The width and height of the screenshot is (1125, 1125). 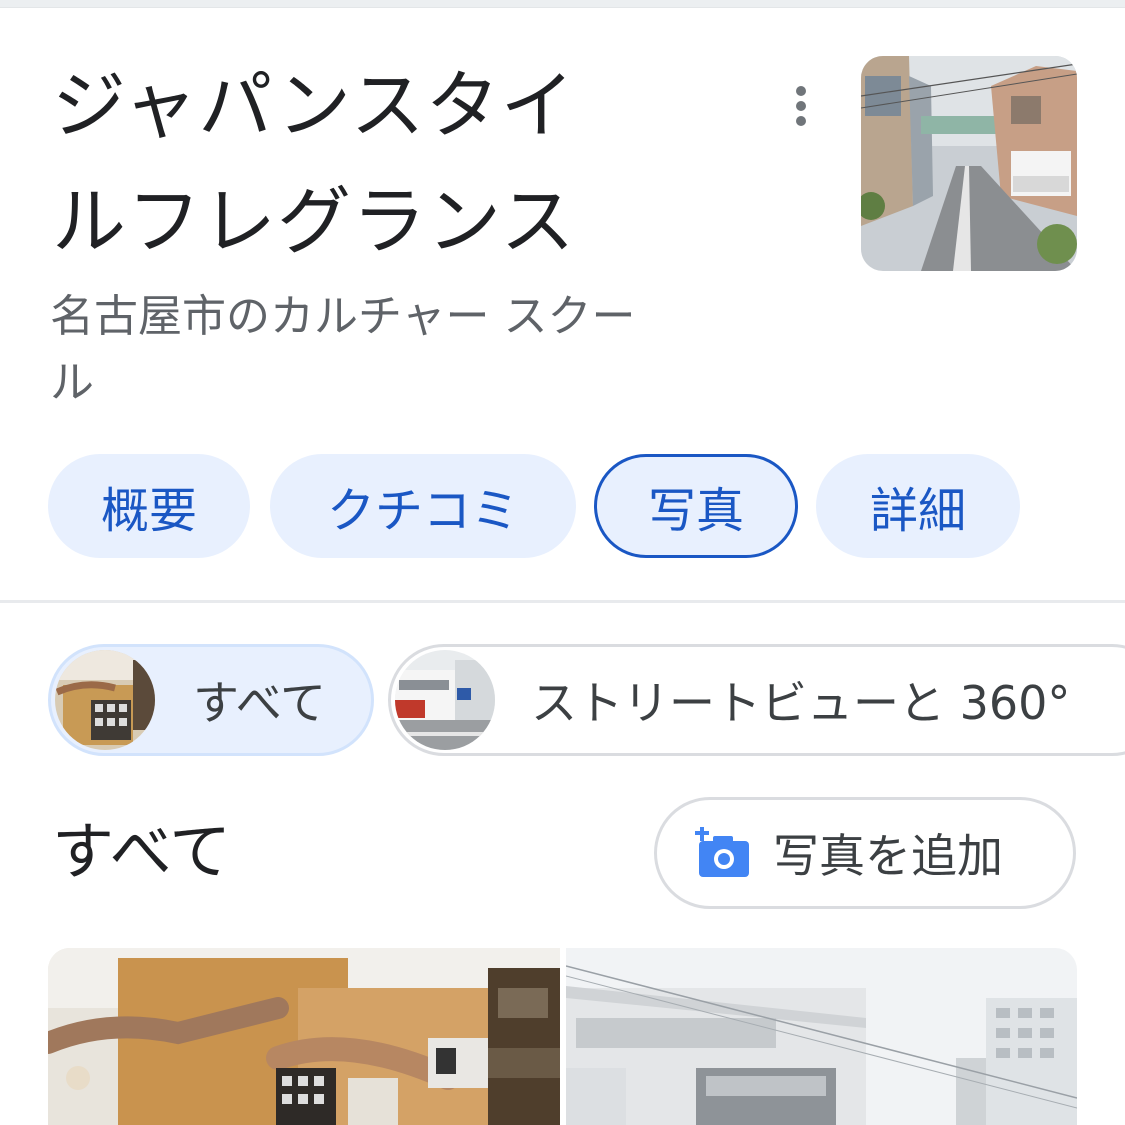 I want to click on place-thumbnail, so click(x=969, y=163).